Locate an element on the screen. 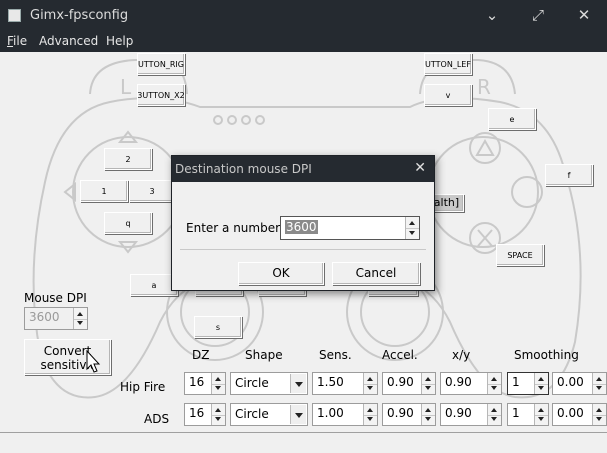  triangle-button: e is located at coordinates (512, 119).